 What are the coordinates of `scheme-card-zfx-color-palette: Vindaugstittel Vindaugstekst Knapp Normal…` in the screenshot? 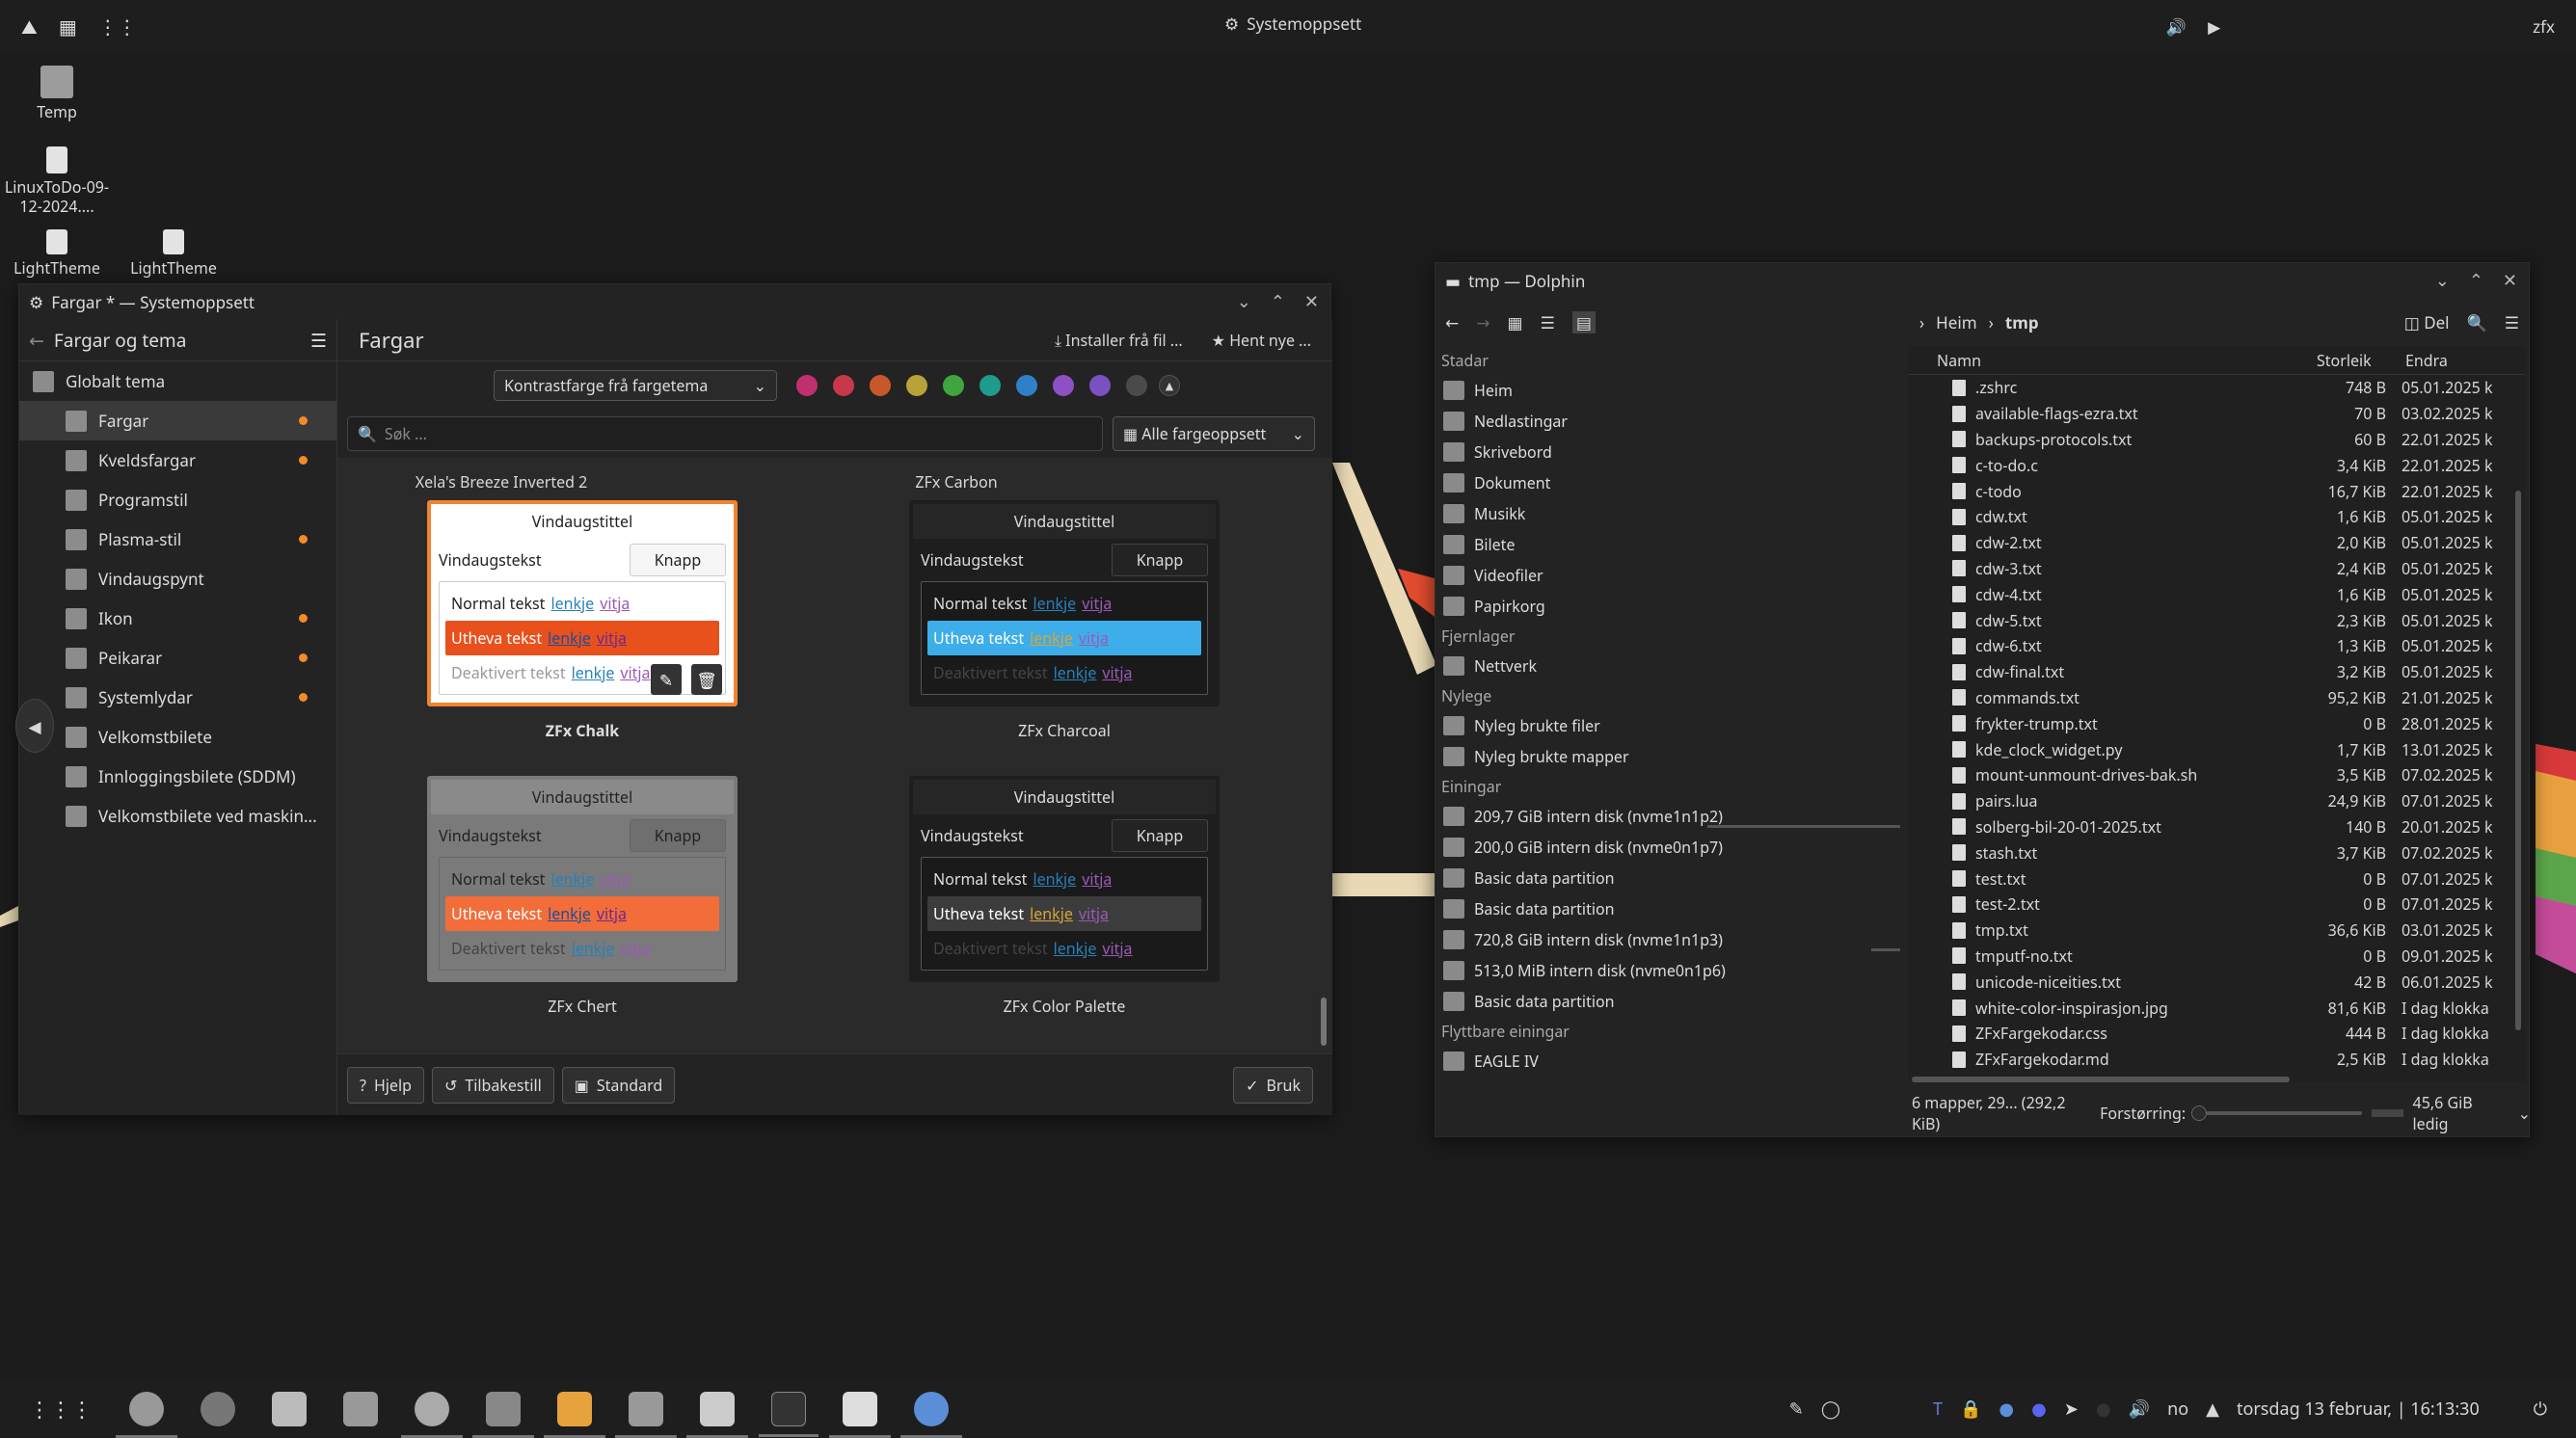 It's located at (1064, 897).